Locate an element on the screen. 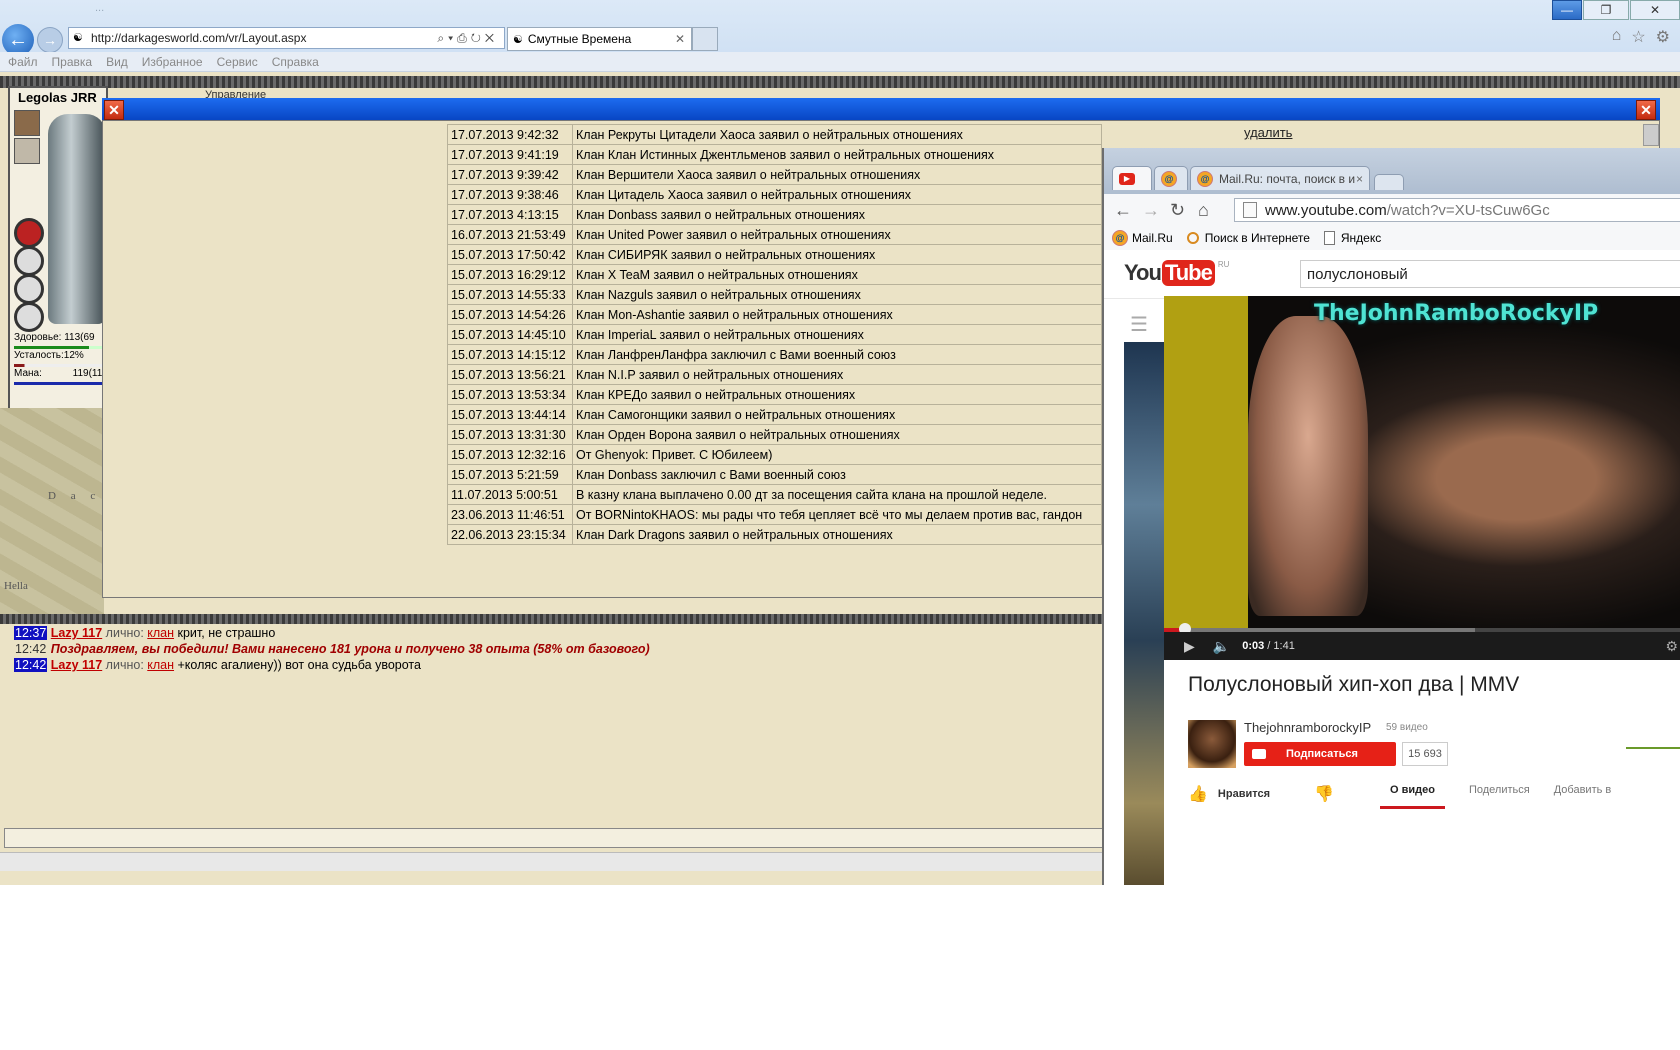 The width and height of the screenshot is (1680, 1050). bookmark-search: Поиск в Интернете is located at coordinates (1248, 238).